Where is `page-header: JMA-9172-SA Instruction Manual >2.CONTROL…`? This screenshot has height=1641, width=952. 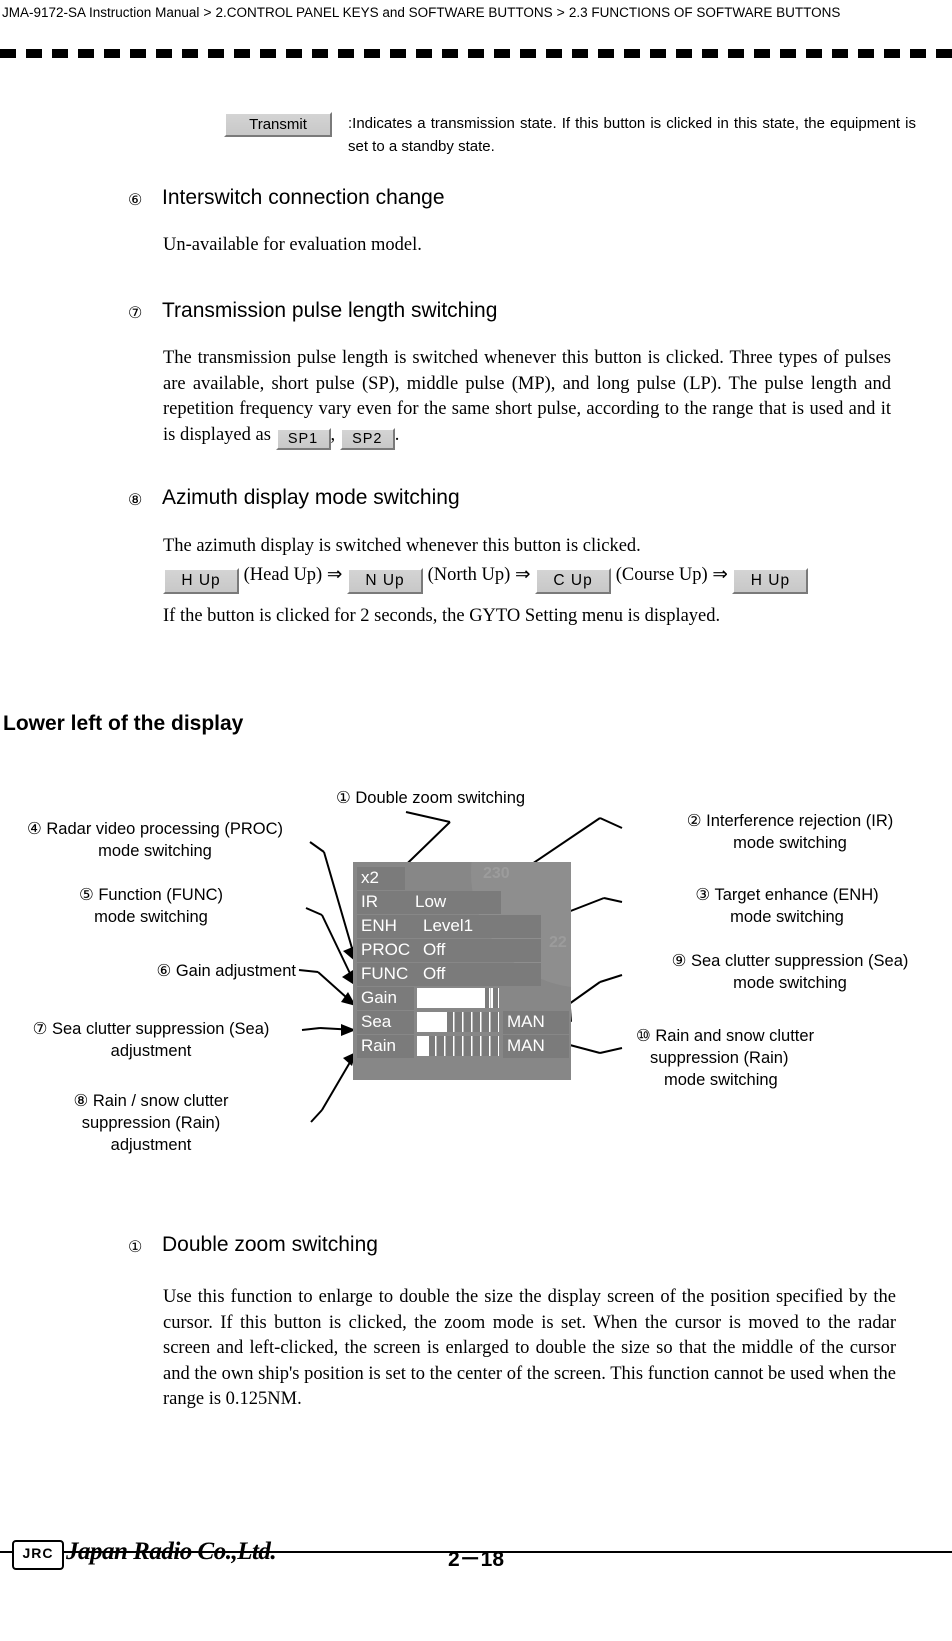
page-header: JMA-9172-SA Instruction Manual >2.CONTROL… is located at coordinates (476, 11).